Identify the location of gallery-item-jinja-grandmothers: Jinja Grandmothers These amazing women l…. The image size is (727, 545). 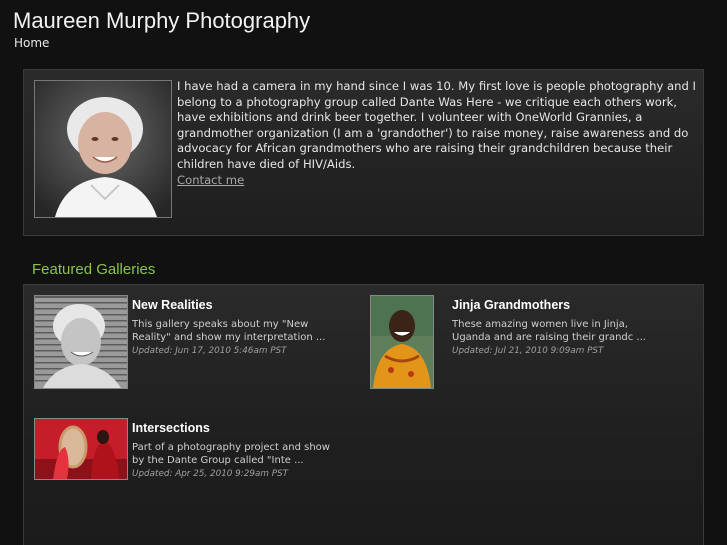
(530, 345).